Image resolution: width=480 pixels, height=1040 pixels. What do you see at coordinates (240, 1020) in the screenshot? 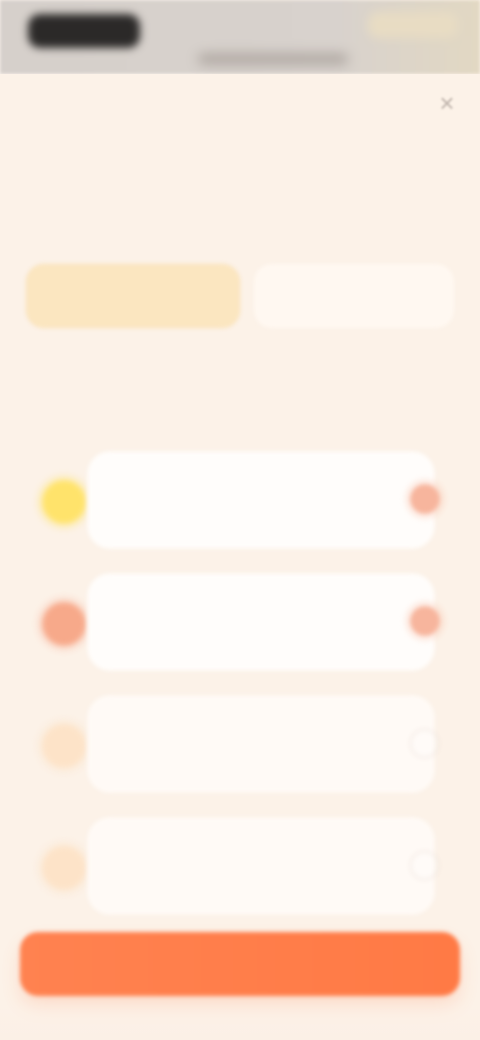
I see `bottom-fade` at bounding box center [240, 1020].